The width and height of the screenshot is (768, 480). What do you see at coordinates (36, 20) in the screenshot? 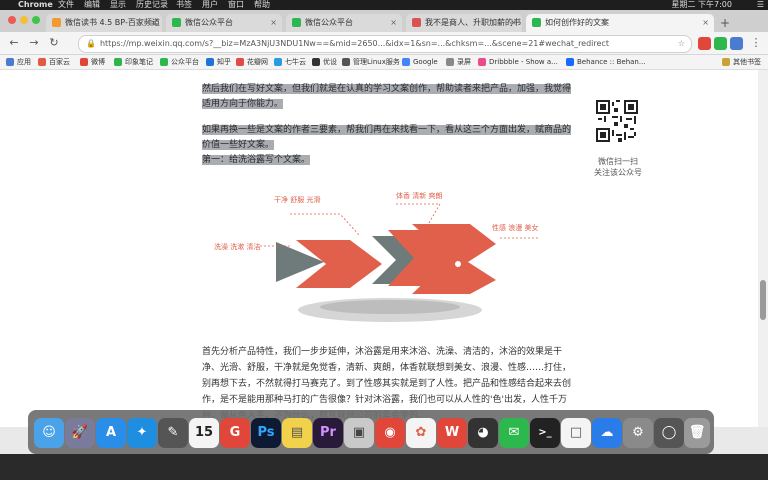
I see `maximize-window-icon` at bounding box center [36, 20].